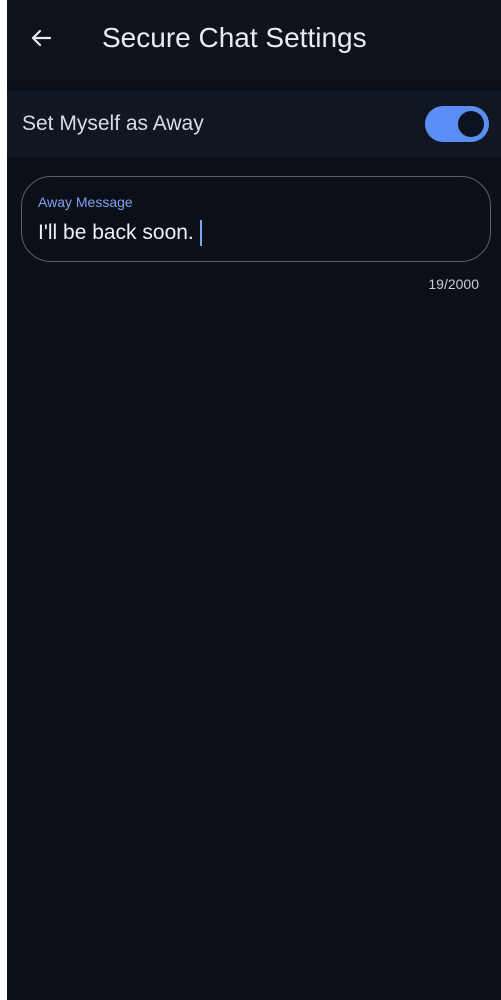  I want to click on character-counter: 19/2000, so click(453, 284).